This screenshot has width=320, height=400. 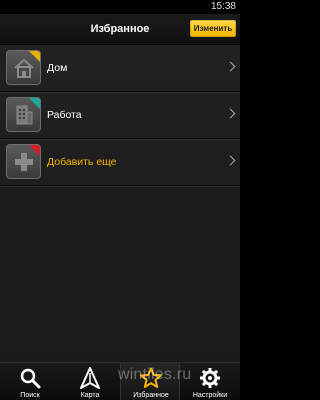 I want to click on tab-label: Избранное, so click(x=151, y=395).